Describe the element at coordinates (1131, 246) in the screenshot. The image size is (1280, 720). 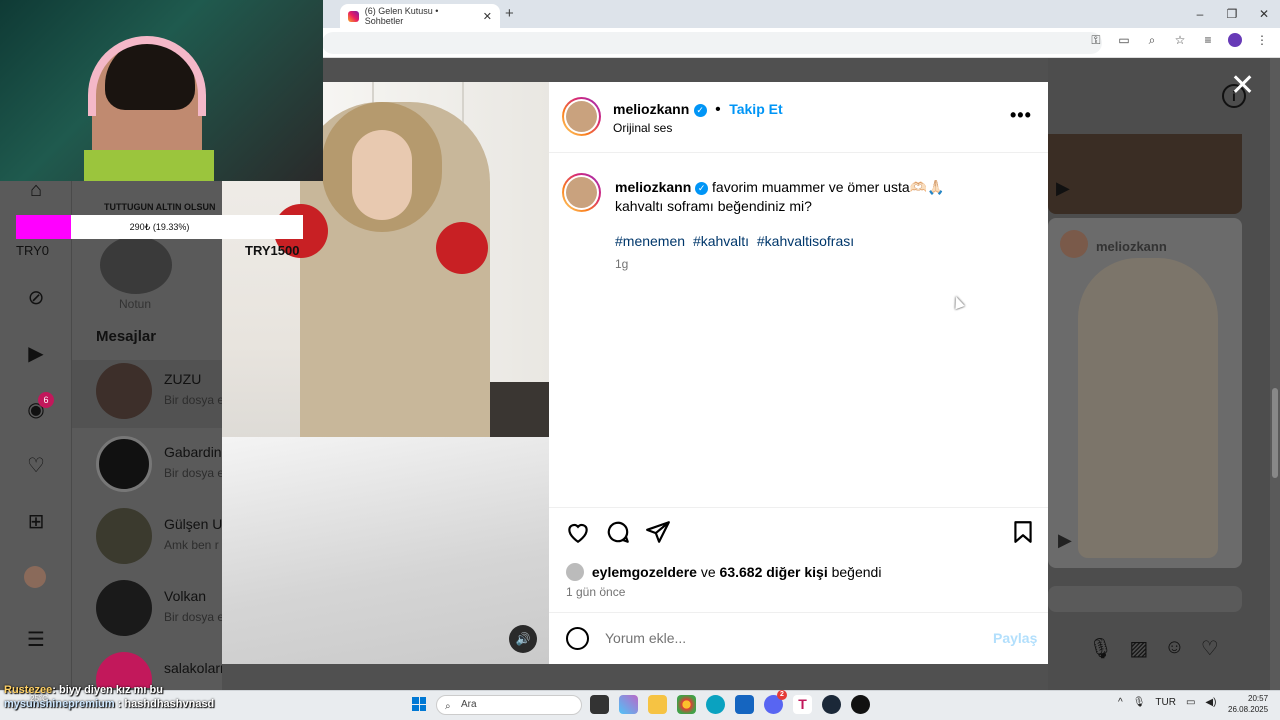
I see `feed-username: meliozkann` at that location.